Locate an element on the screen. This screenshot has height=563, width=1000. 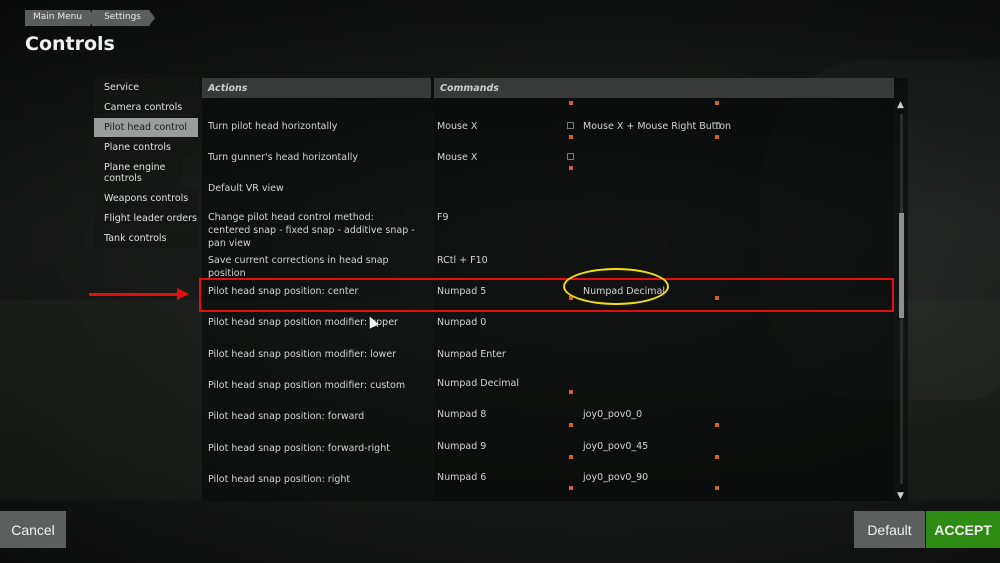
command-secondary: joy0_pov0_45 is located at coordinates (615, 446).